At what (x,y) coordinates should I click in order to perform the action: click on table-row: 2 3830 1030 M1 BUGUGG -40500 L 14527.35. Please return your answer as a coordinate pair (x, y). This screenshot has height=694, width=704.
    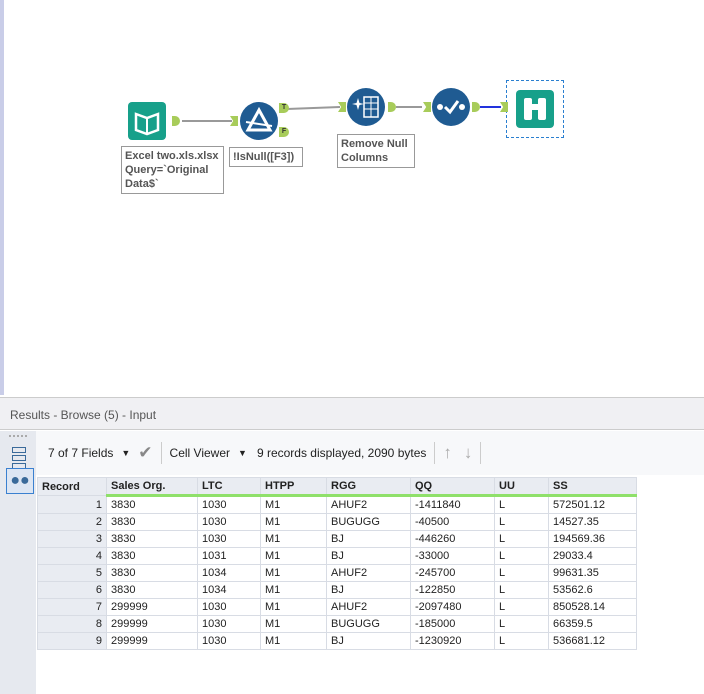
    Looking at the image, I should click on (337, 522).